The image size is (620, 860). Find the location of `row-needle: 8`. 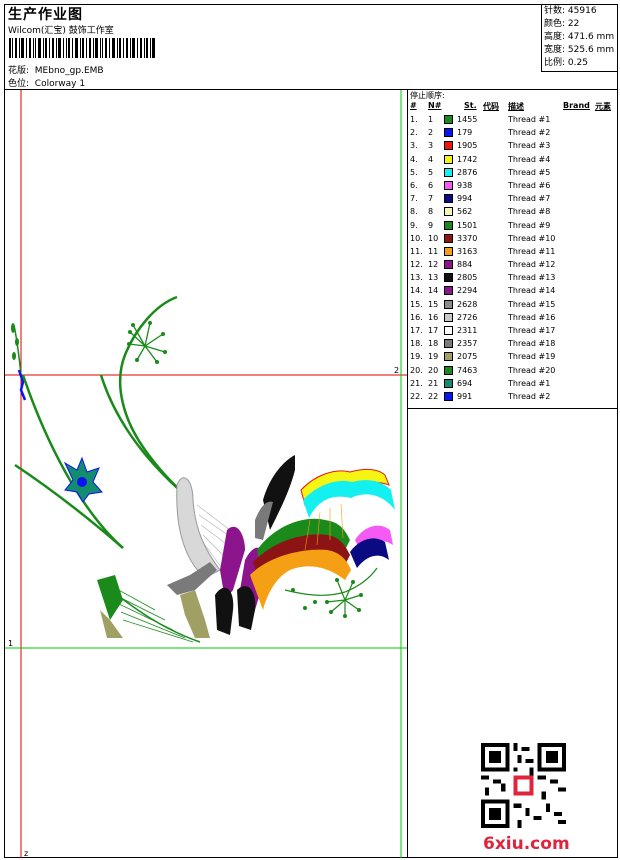

row-needle: 8 is located at coordinates (431, 212).